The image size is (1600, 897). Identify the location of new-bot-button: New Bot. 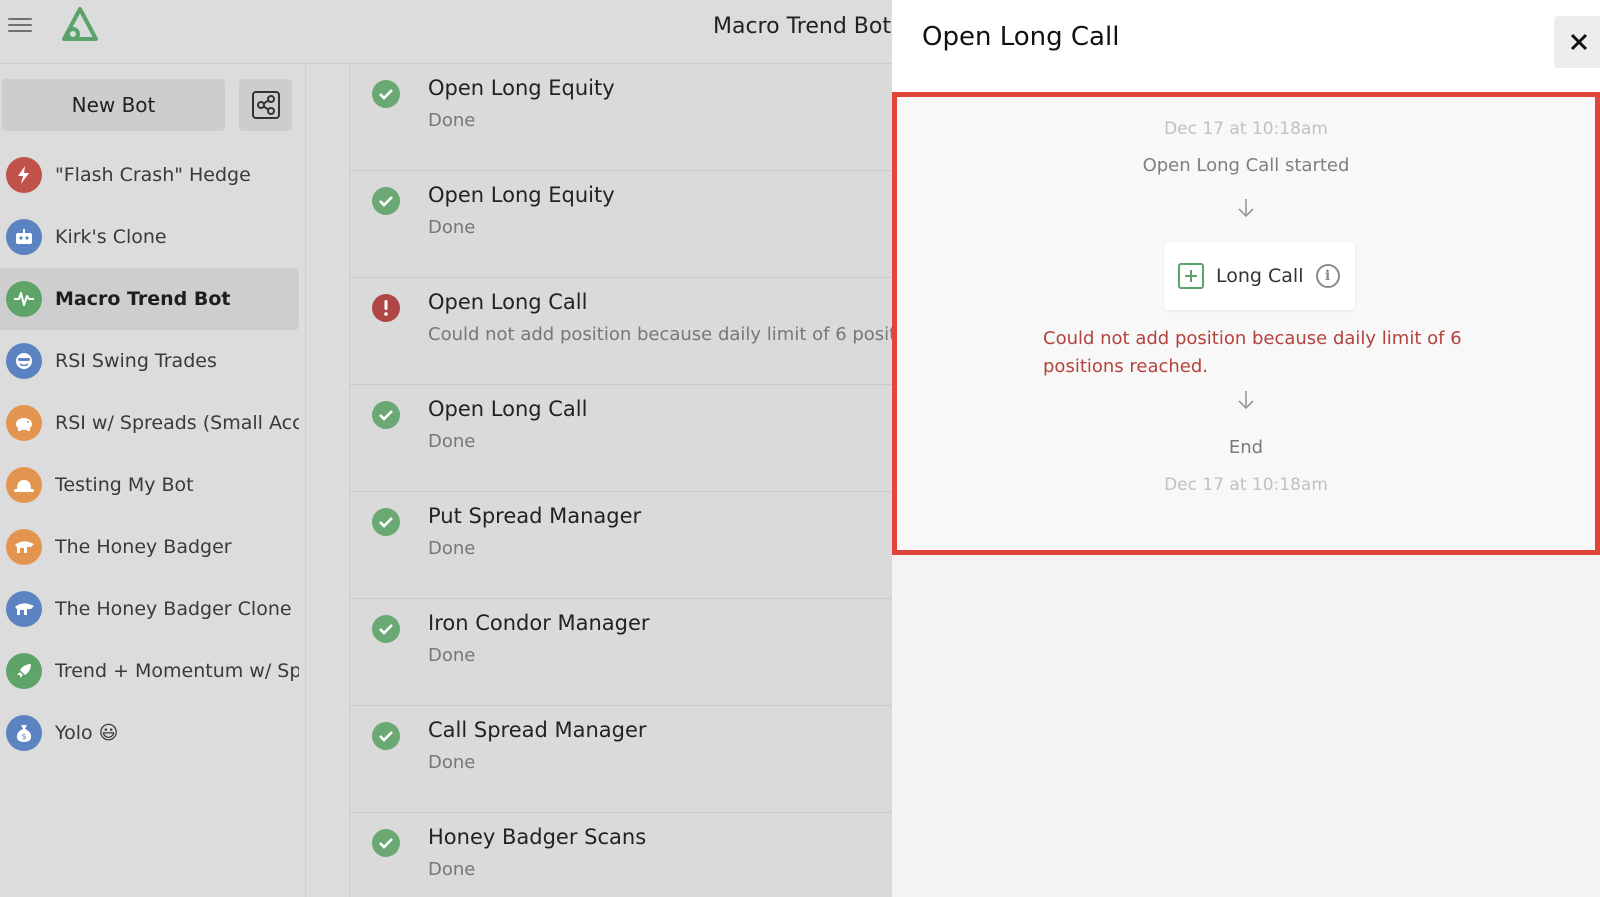
(113, 105).